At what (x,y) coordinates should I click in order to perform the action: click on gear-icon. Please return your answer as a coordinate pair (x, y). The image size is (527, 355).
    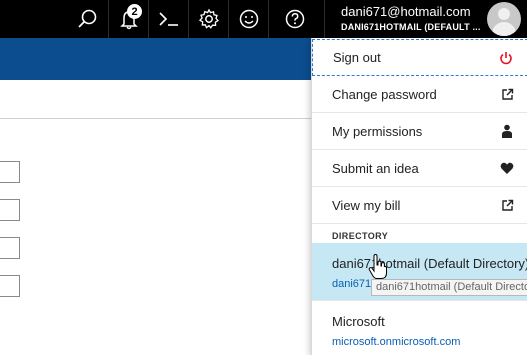
    Looking at the image, I should click on (208, 19).